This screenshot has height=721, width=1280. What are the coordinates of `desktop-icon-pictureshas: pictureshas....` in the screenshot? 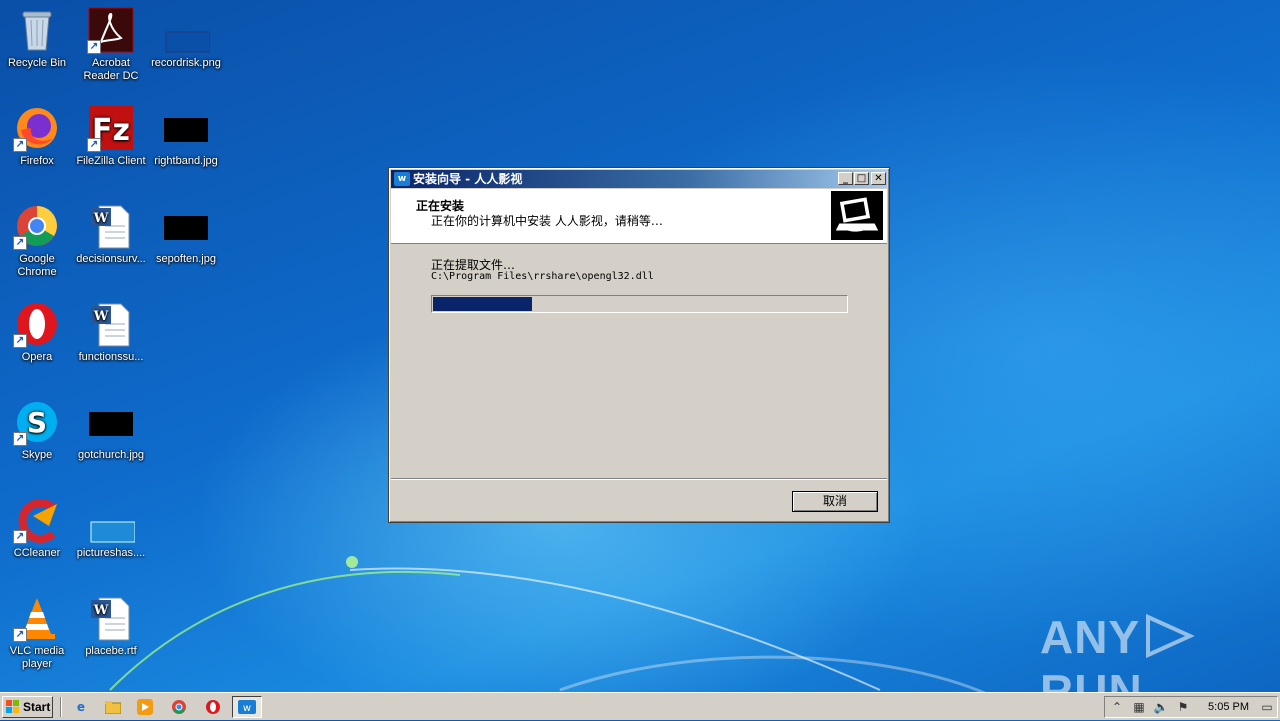 It's located at (111, 528).